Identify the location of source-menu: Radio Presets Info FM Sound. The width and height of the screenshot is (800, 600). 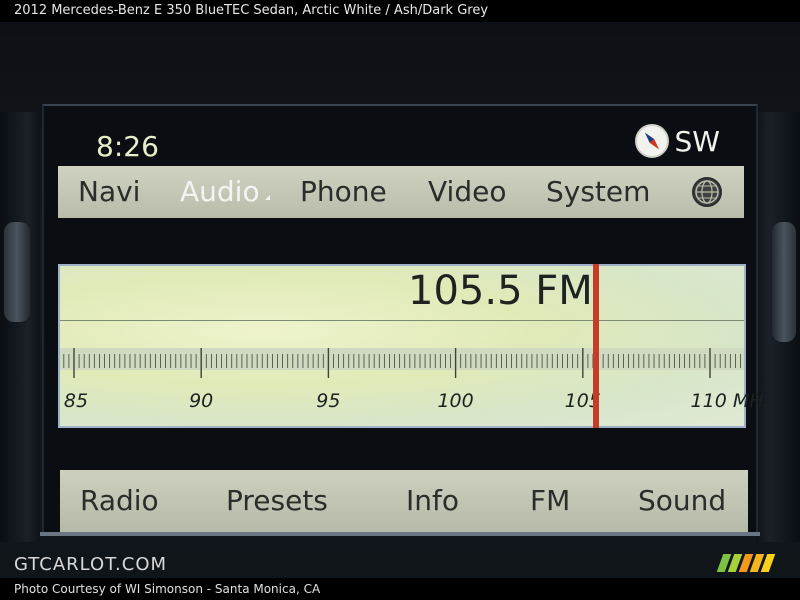
(404, 501).